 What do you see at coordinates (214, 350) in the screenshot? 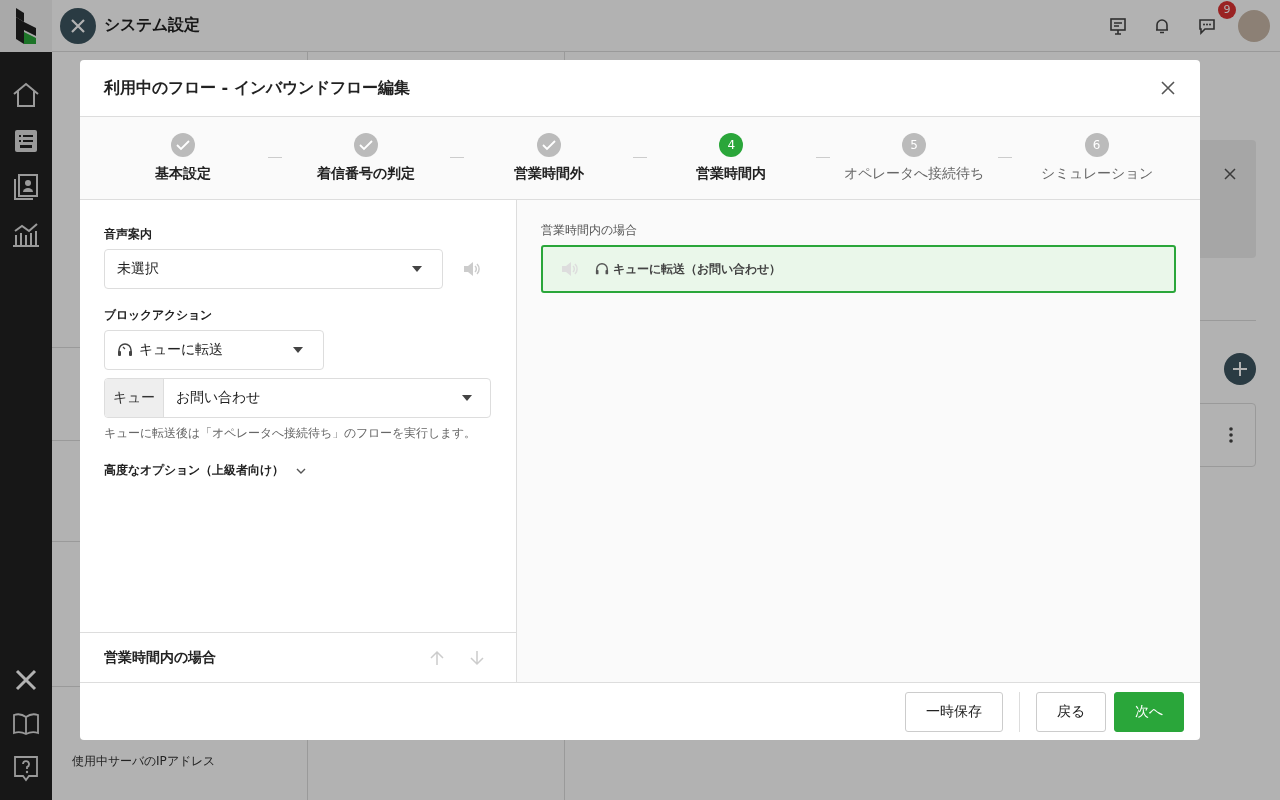
I see `block-action-select: キューに転送` at bounding box center [214, 350].